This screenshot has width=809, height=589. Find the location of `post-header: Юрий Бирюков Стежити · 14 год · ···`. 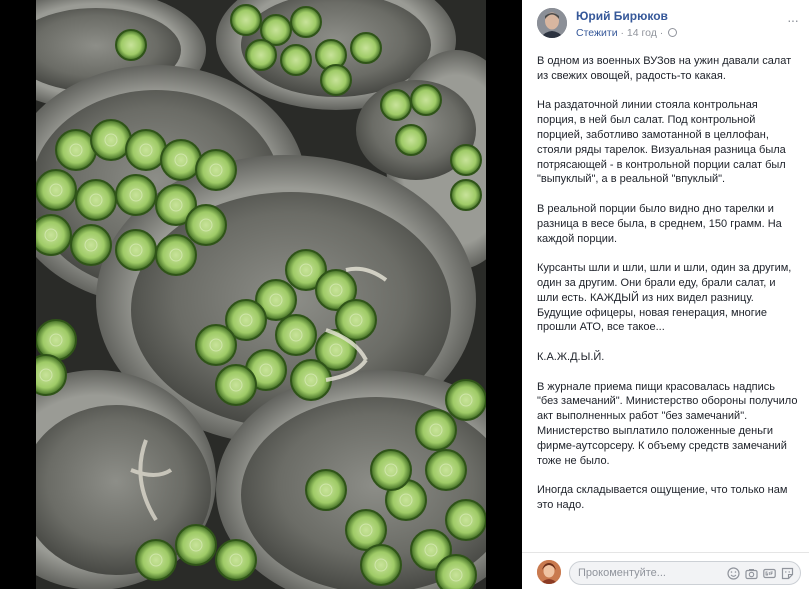

post-header: Юрий Бирюков Стежити · 14 год · ··· is located at coordinates (669, 25).